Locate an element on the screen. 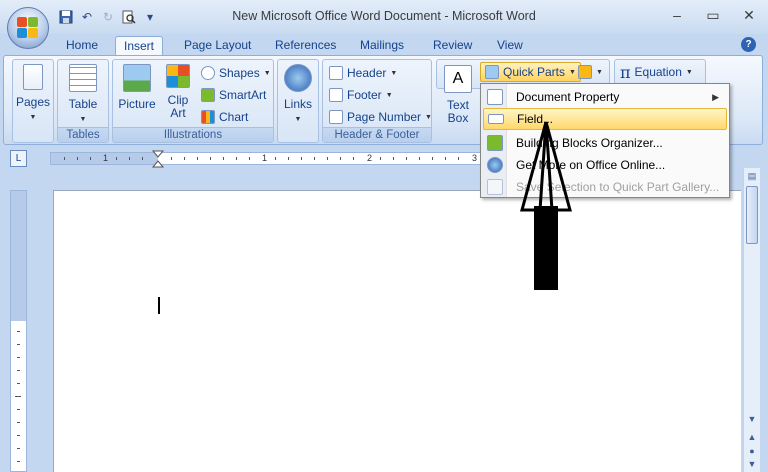  group-tables: Table ▼ Tables is located at coordinates (83, 101).